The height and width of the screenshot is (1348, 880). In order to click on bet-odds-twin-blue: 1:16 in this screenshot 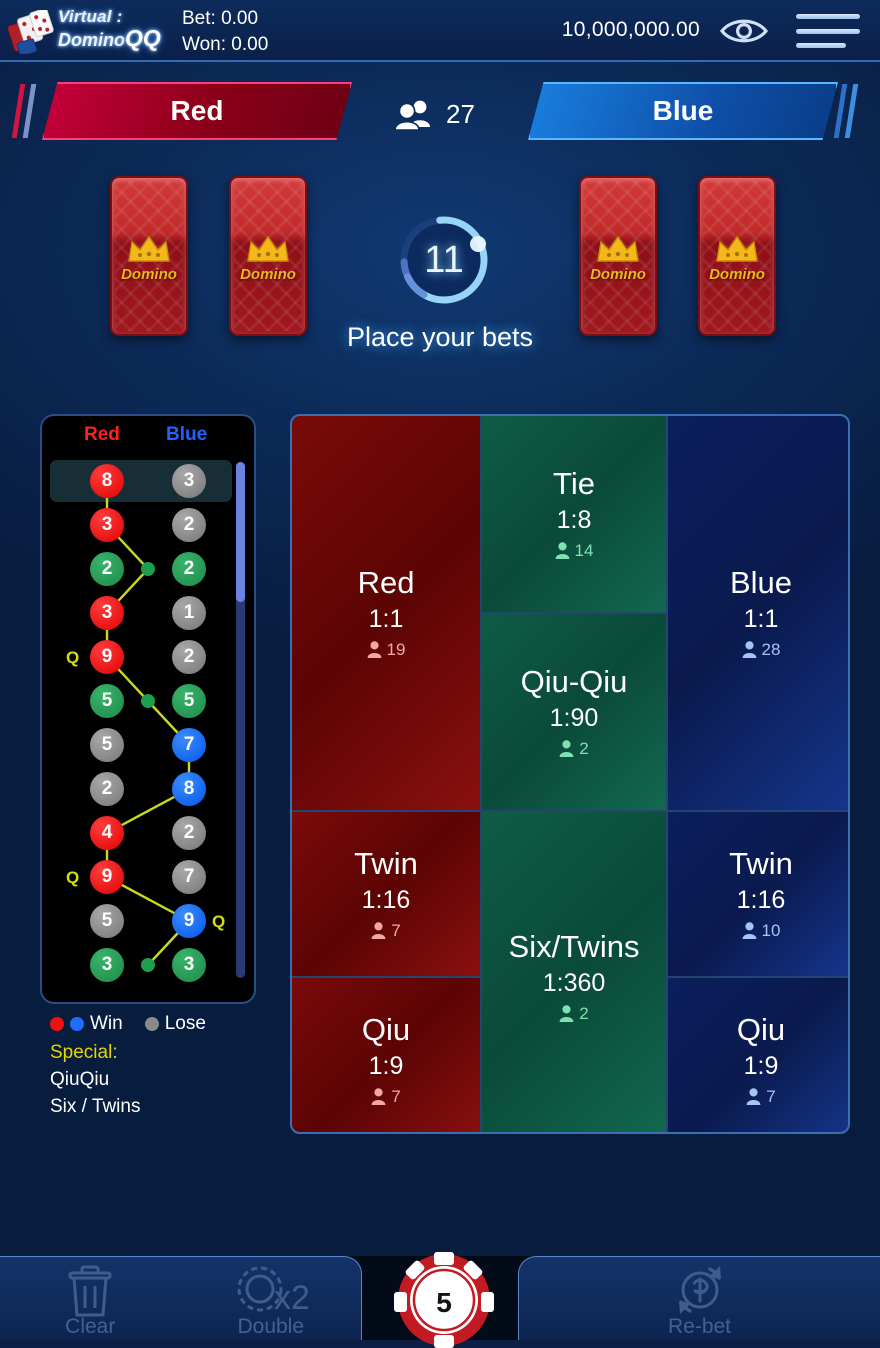, I will do `click(761, 899)`.